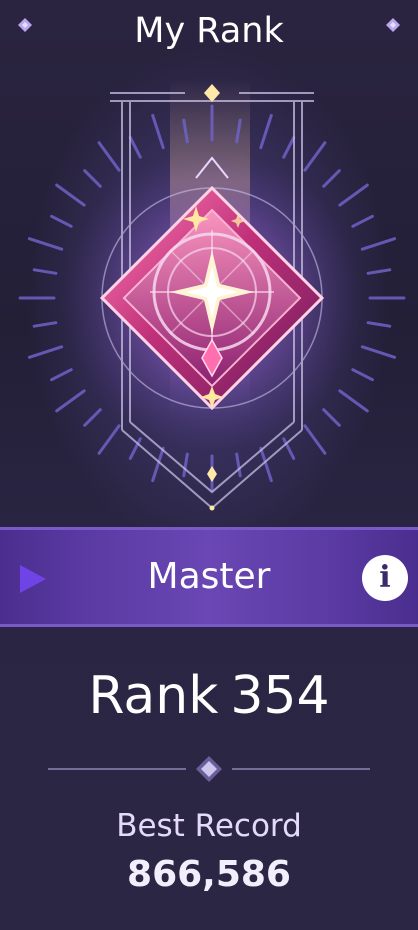 The height and width of the screenshot is (930, 418). I want to click on frame-bottom-dot, so click(212, 508).